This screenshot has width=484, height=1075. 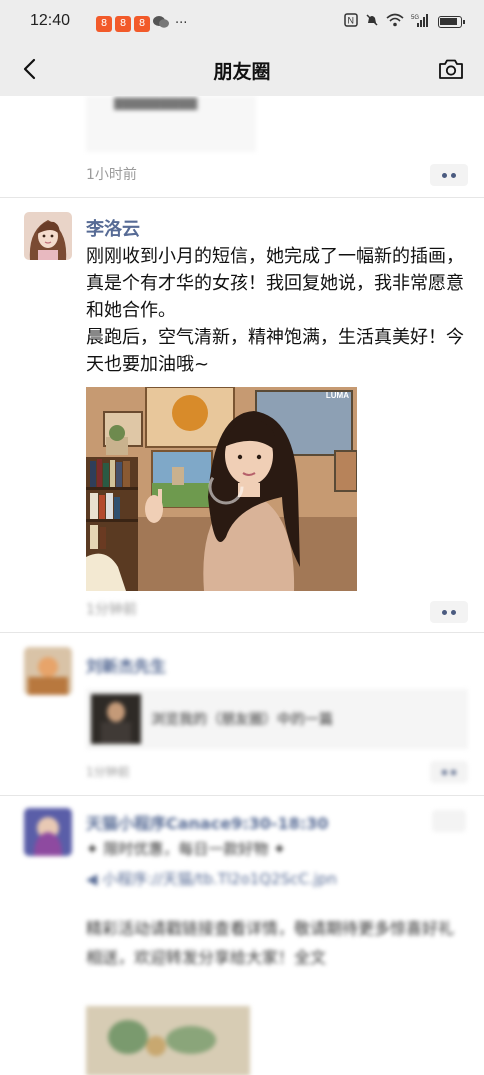 I want to click on camera-icon, so click(x=451, y=69).